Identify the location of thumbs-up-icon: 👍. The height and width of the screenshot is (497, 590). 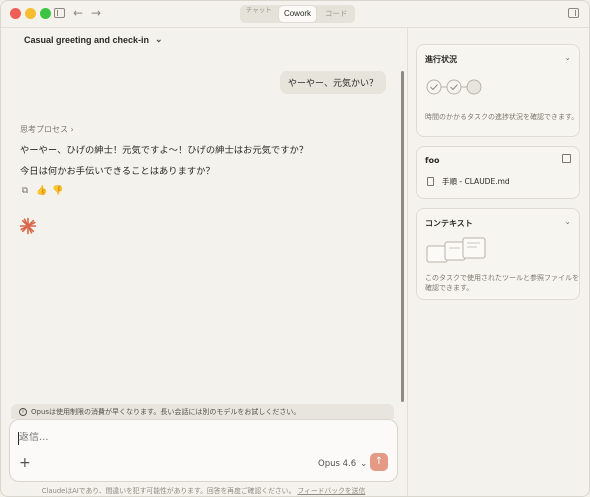
(41, 191).